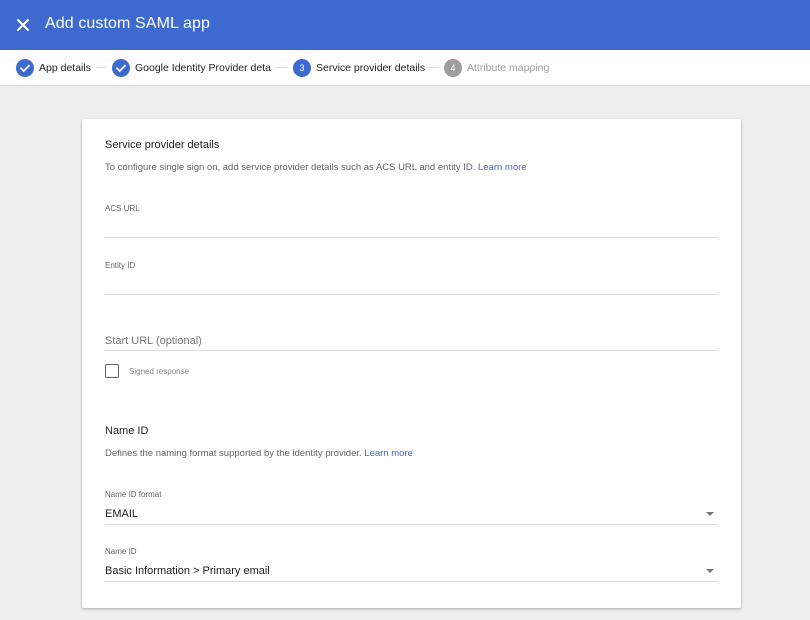  Describe the element at coordinates (159, 371) in the screenshot. I see `signed-response-label: Signed response` at that location.